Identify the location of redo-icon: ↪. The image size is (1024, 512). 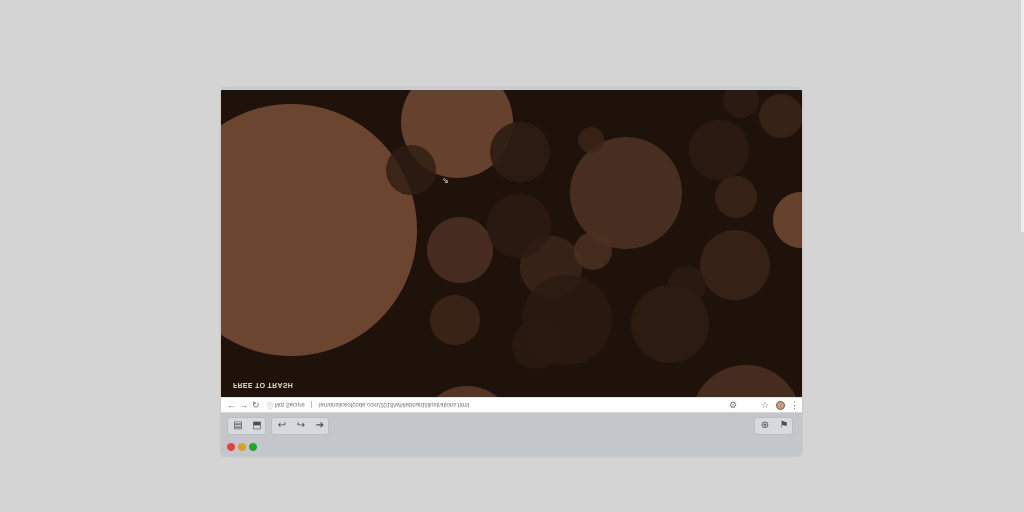
(301, 426).